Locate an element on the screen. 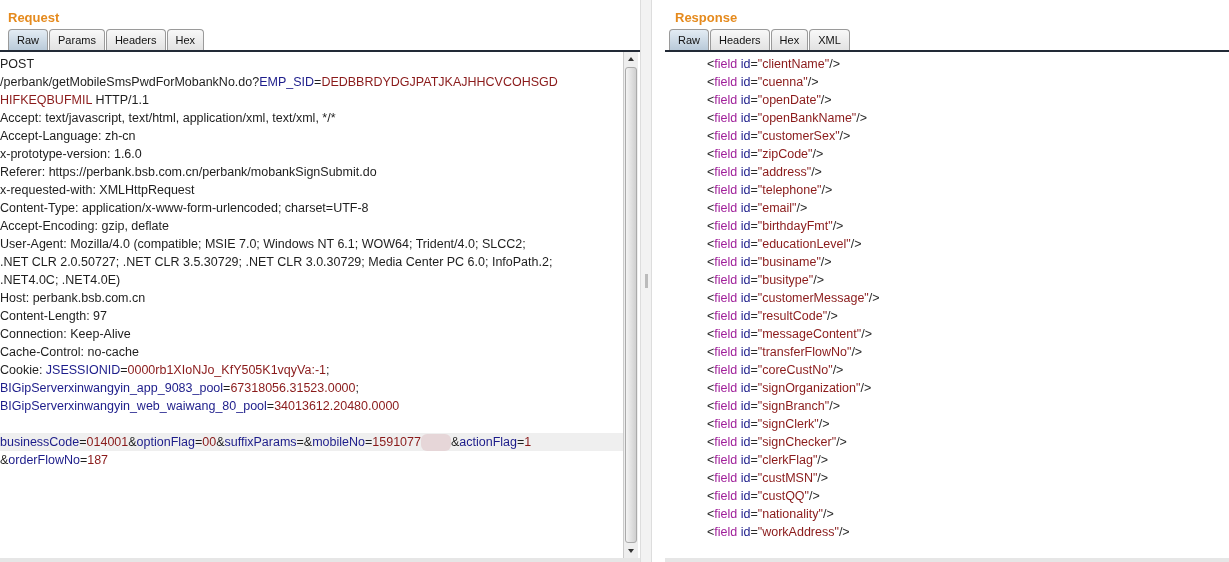 Image resolution: width=1229 pixels, height=562 pixels. code-line: <field id="custMSN"/> is located at coordinates (768, 478).